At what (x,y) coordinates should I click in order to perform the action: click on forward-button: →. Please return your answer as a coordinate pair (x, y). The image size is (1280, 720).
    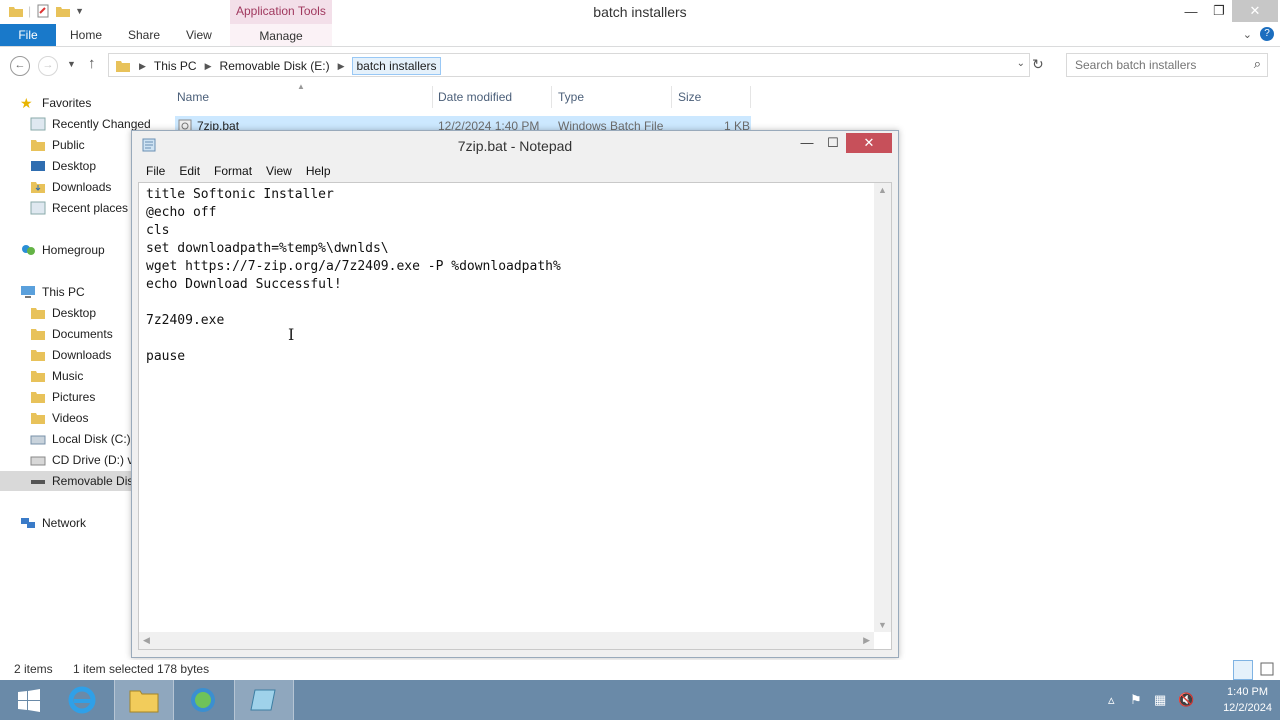
    Looking at the image, I should click on (48, 66).